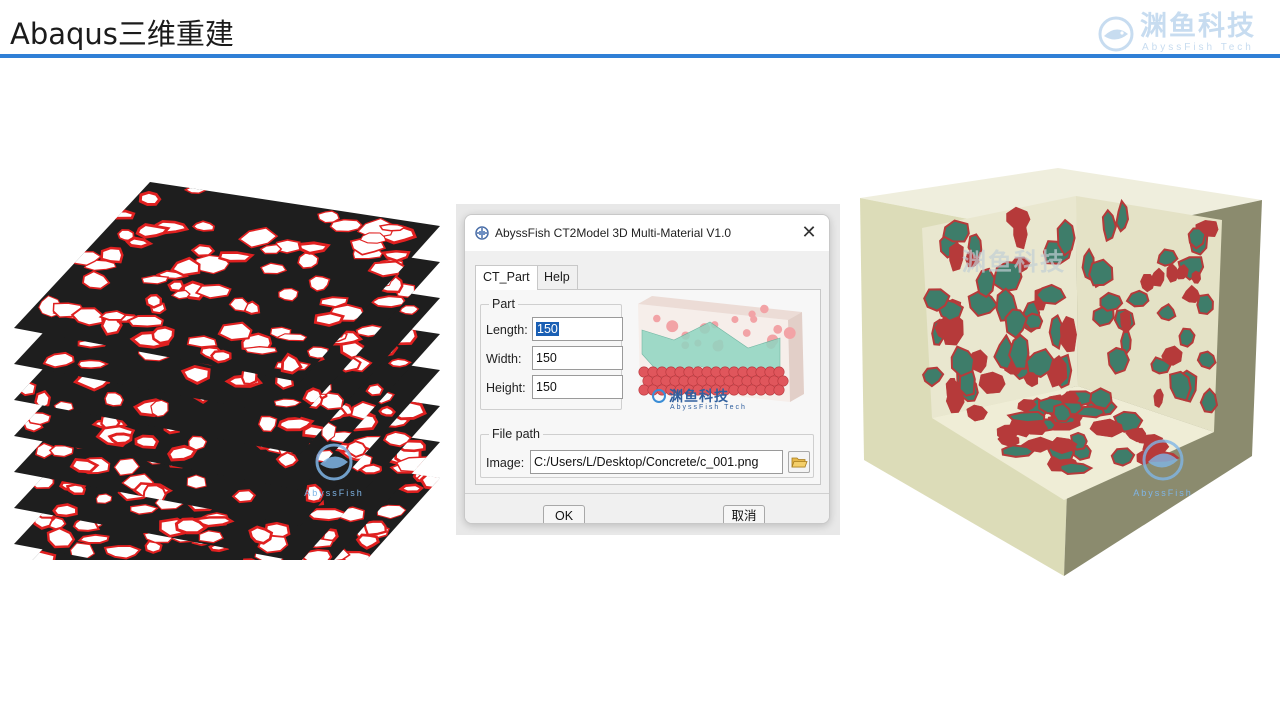 The height and width of the screenshot is (720, 1280). What do you see at coordinates (708, 407) in the screenshot?
I see `preview-brand-tagline: AbyssFish Tech` at bounding box center [708, 407].